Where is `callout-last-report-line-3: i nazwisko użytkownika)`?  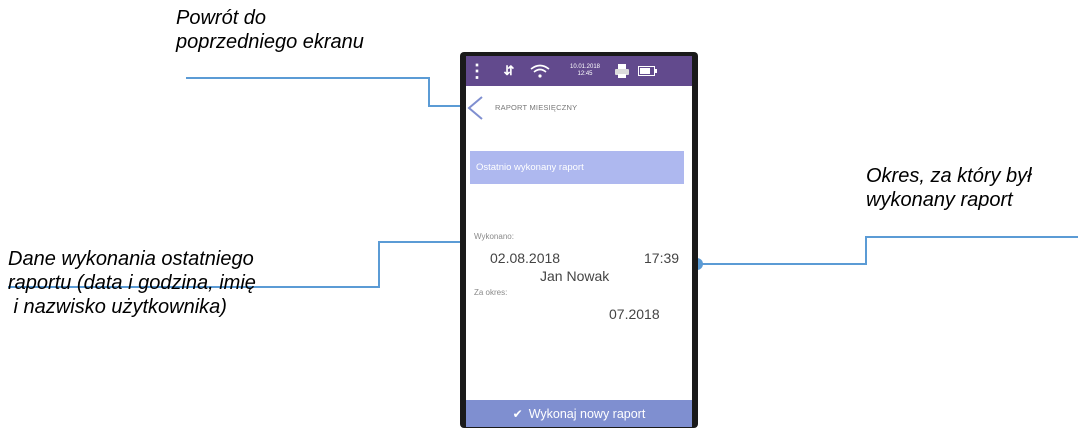 callout-last-report-line-3: i nazwisko użytkownika) is located at coordinates (117, 307).